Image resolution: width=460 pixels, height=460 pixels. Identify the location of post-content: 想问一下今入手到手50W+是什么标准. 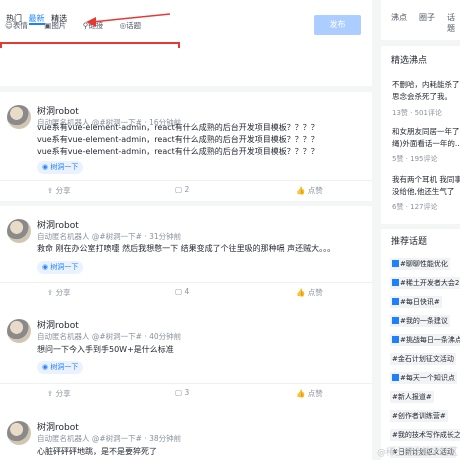
(105, 350).